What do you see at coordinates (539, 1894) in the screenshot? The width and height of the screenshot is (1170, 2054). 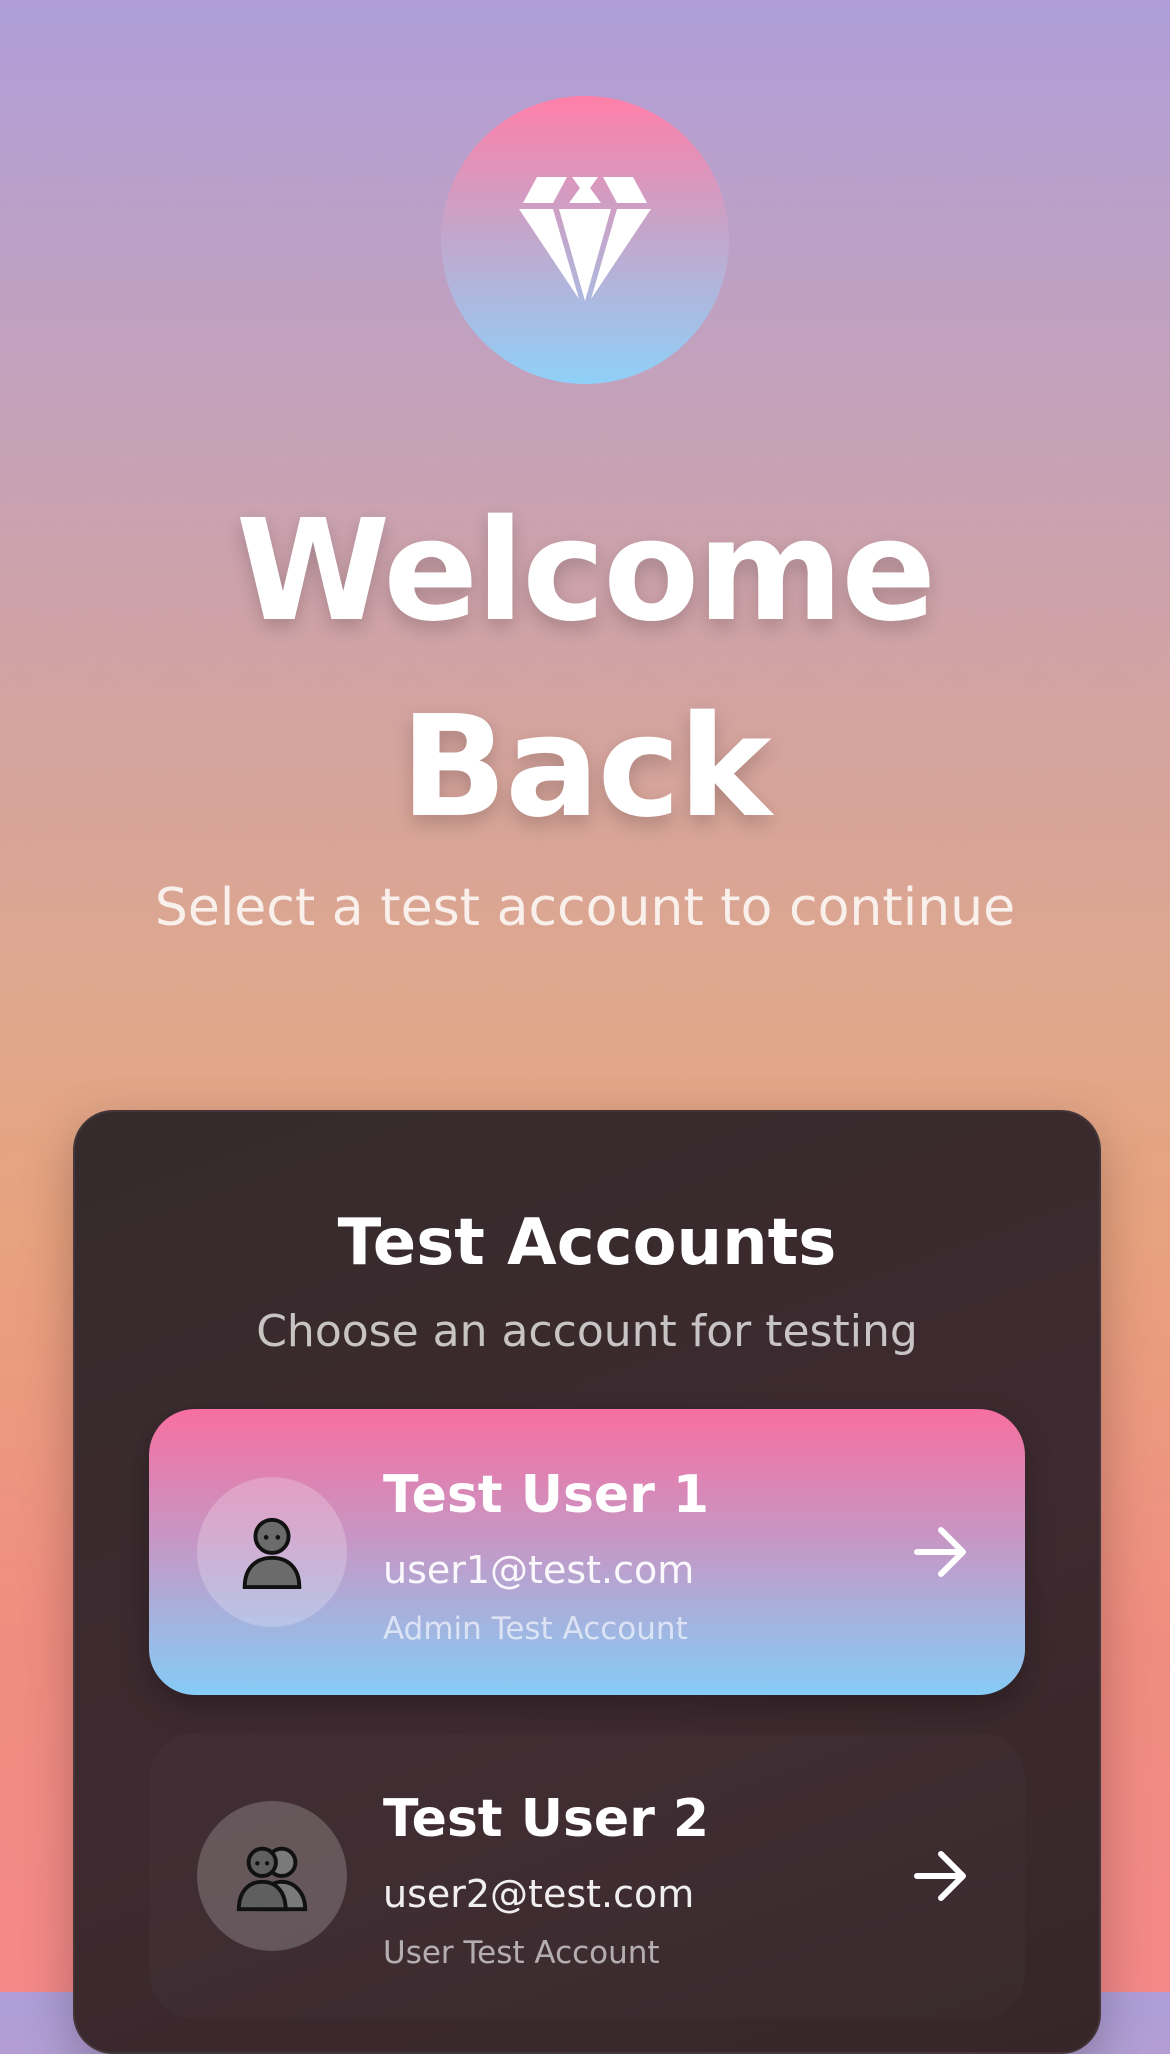 I see `account-email: user2@test.com` at bounding box center [539, 1894].